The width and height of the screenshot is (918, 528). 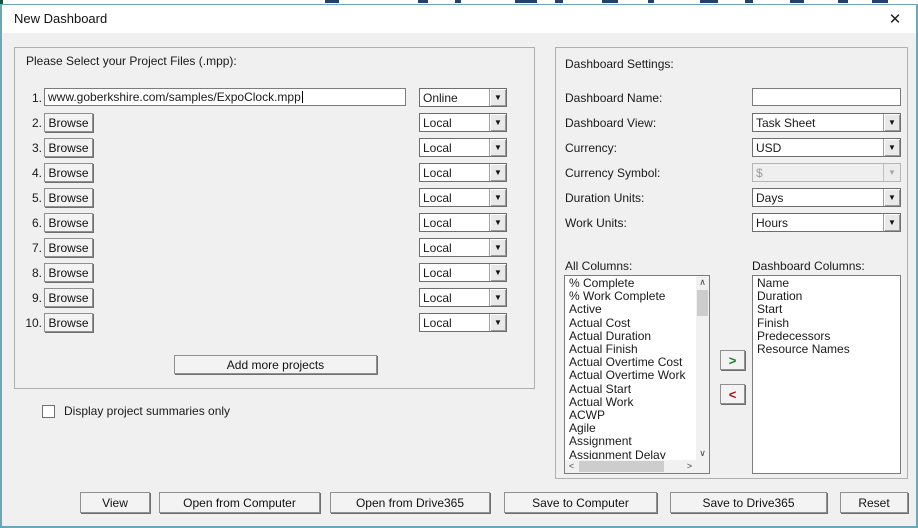 I want to click on project-row: 8. Browse Local ▼, so click(x=272, y=273).